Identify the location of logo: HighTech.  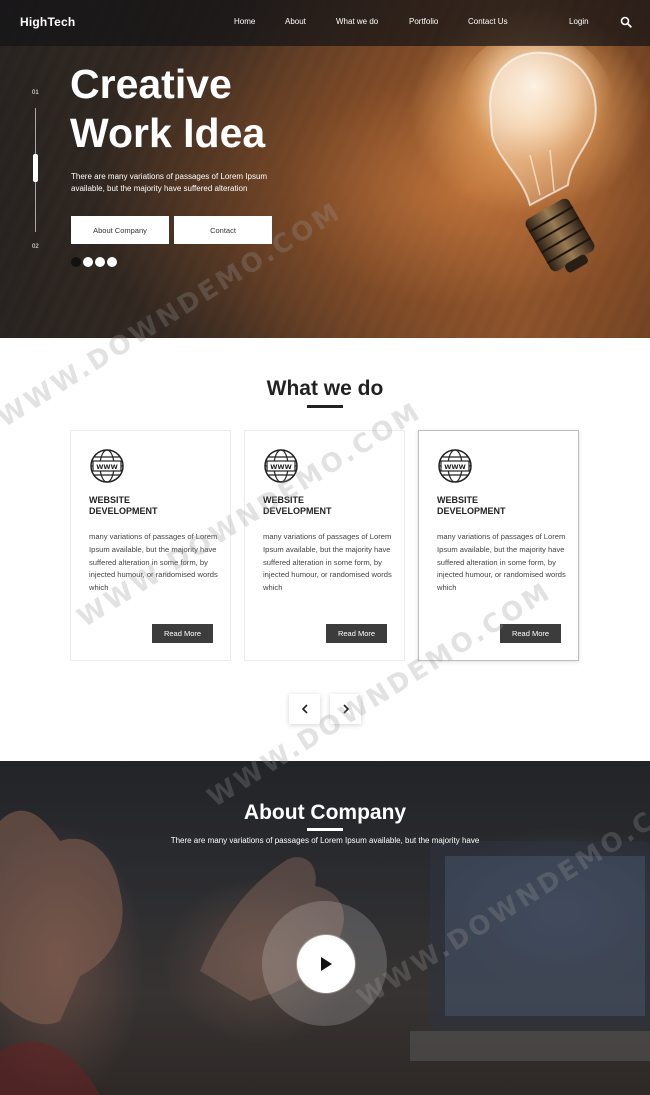
(47, 22).